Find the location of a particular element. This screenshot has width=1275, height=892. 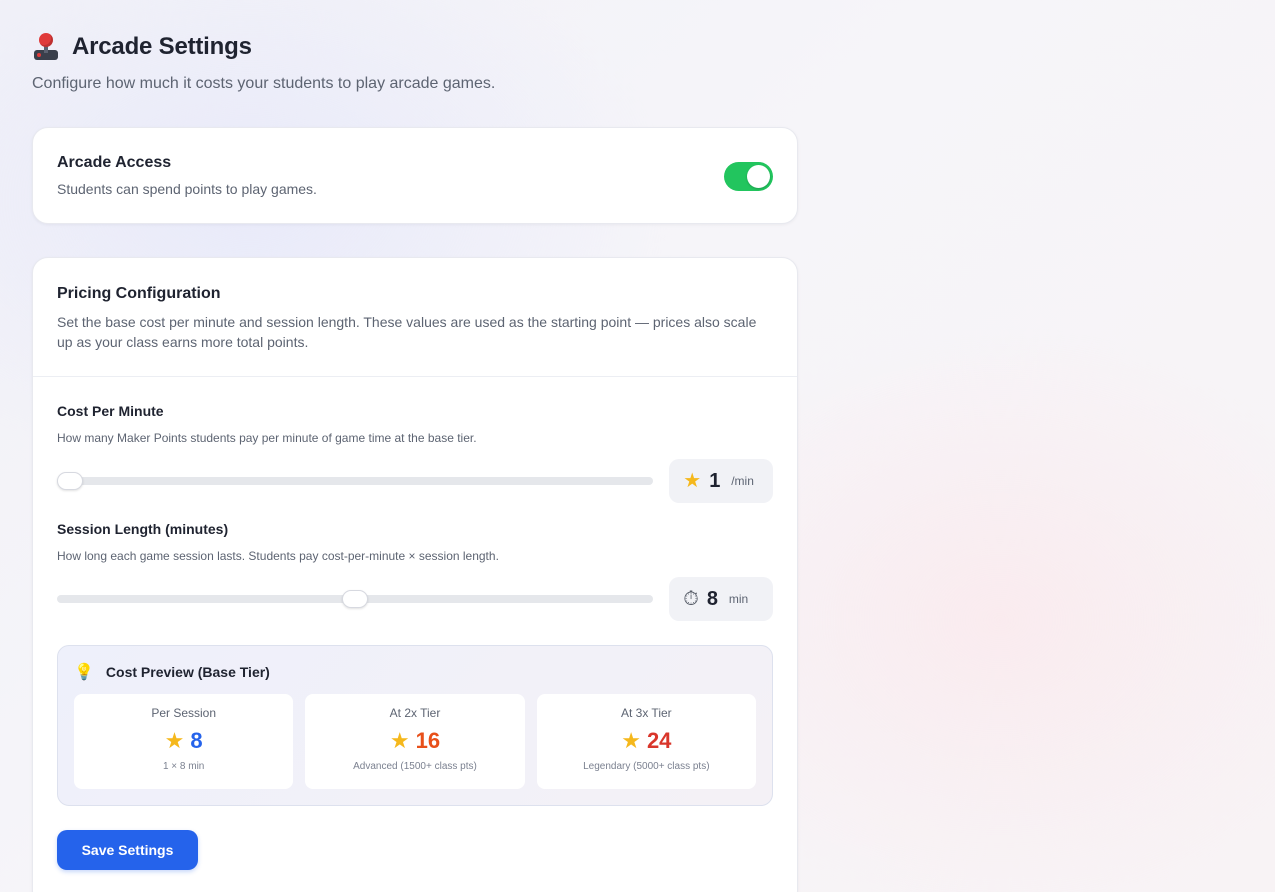

session-length-value-box: ⏱ 8 min is located at coordinates (721, 599).